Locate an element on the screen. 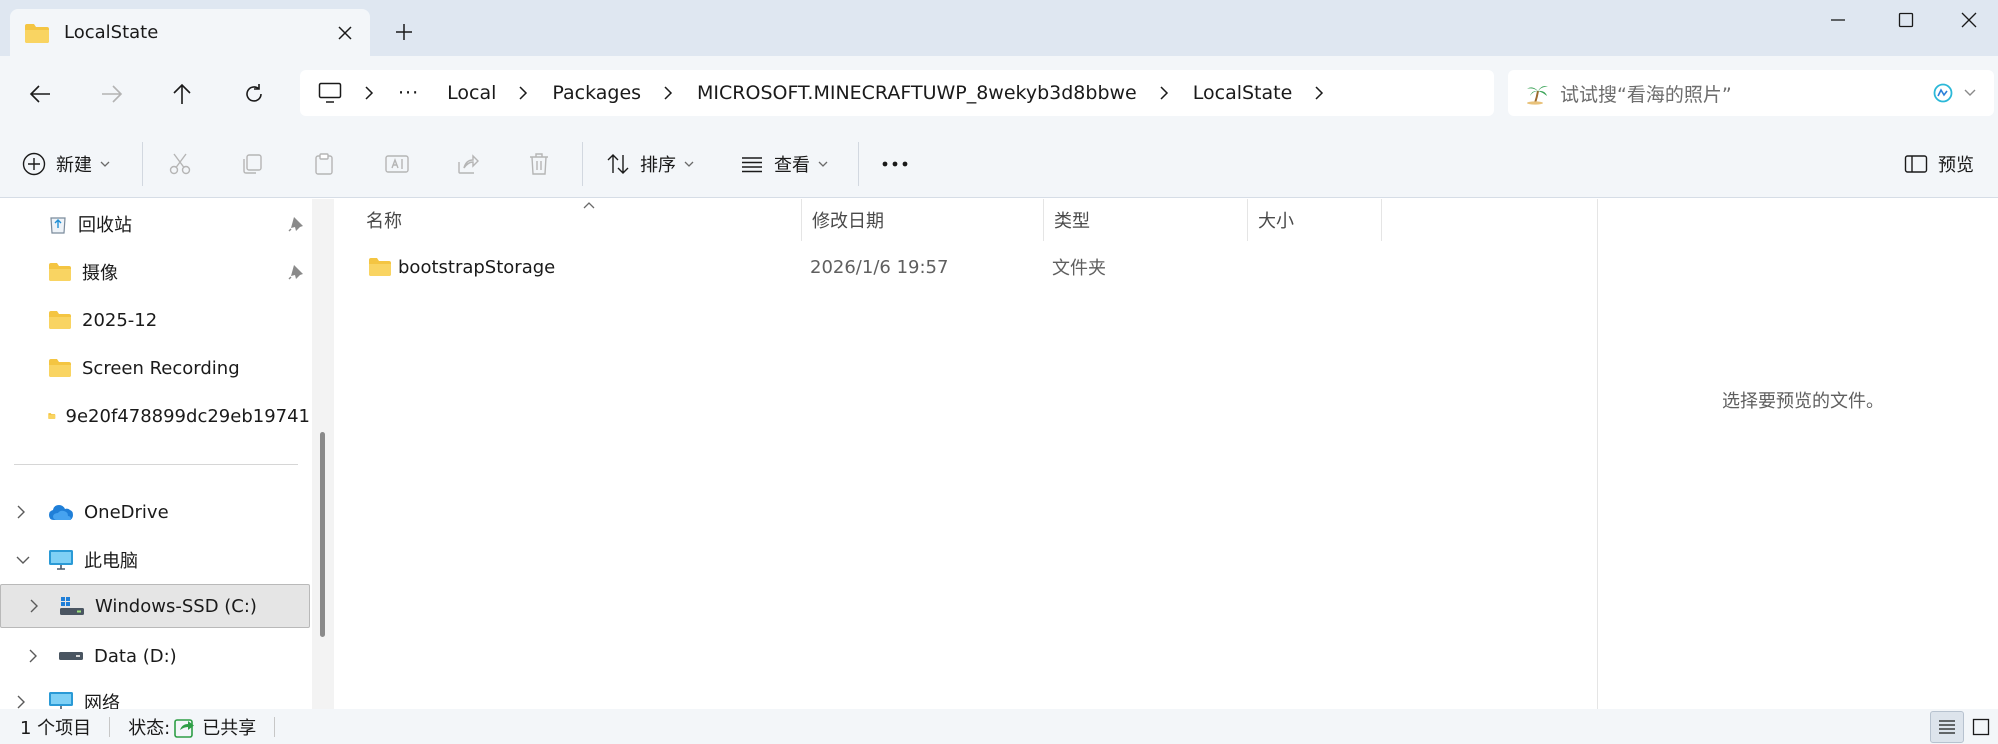 The height and width of the screenshot is (744, 1998). column-header-modified: 修改日期 is located at coordinates (923, 220).